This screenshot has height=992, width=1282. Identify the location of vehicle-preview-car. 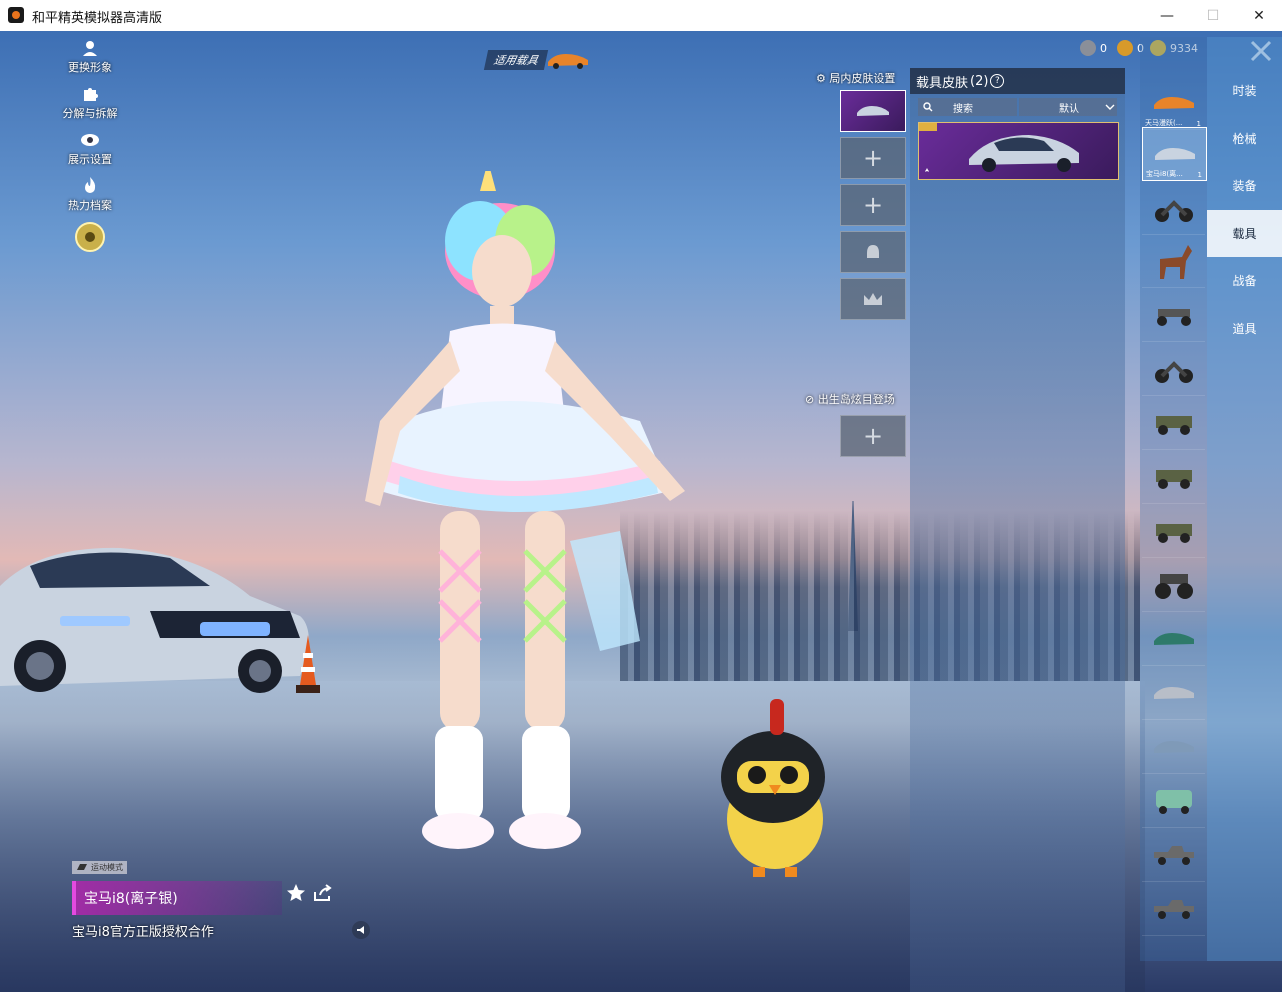
(154, 620).